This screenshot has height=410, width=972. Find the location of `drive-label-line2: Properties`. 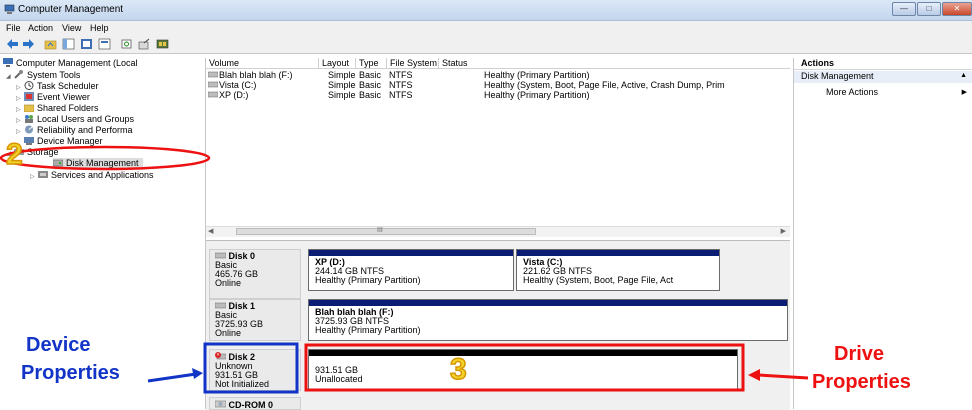

drive-label-line2: Properties is located at coordinates (861, 382).